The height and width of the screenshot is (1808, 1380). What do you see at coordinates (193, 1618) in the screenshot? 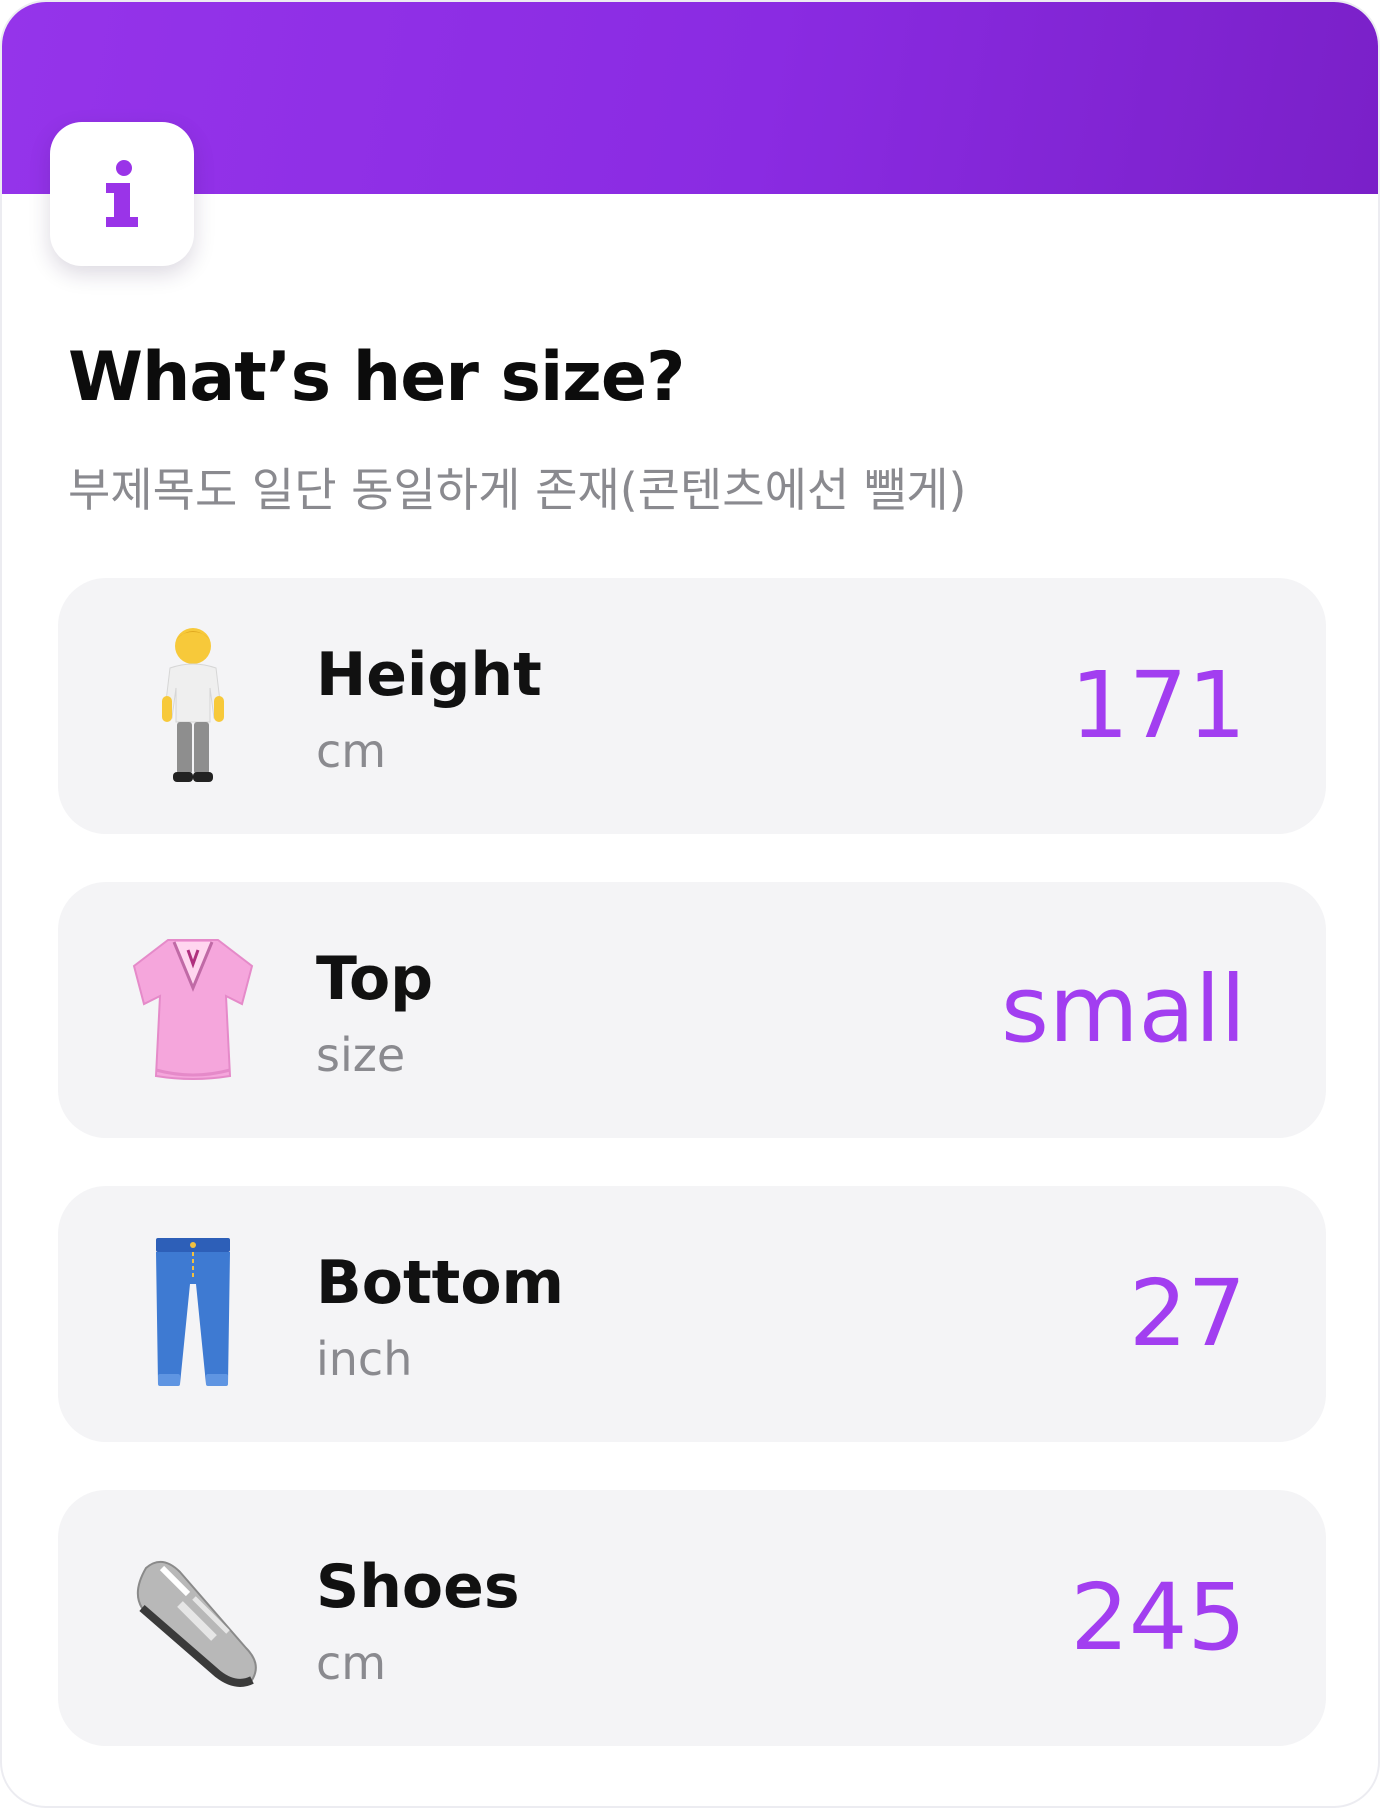
I see `sneaker-icon` at bounding box center [193, 1618].